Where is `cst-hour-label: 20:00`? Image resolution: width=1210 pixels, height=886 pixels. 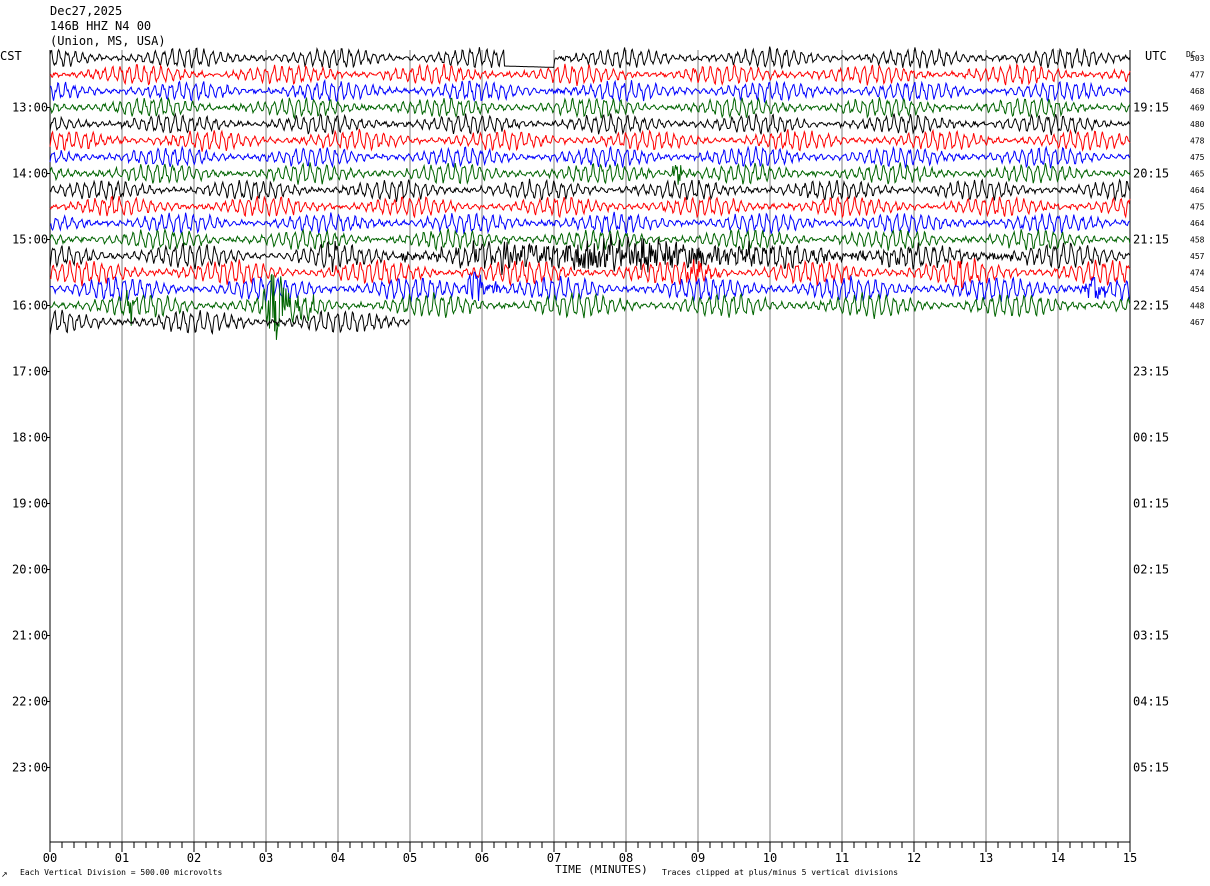
cst-hour-label: 20:00 is located at coordinates (30, 570).